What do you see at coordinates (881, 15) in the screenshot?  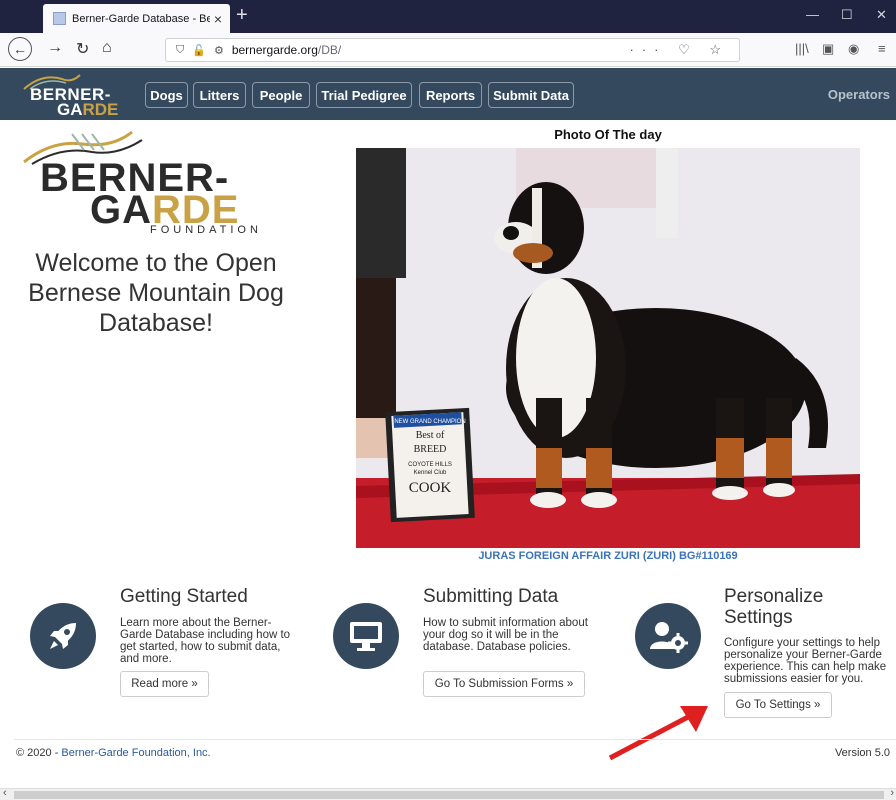 I see `close-window-icon: ✕` at bounding box center [881, 15].